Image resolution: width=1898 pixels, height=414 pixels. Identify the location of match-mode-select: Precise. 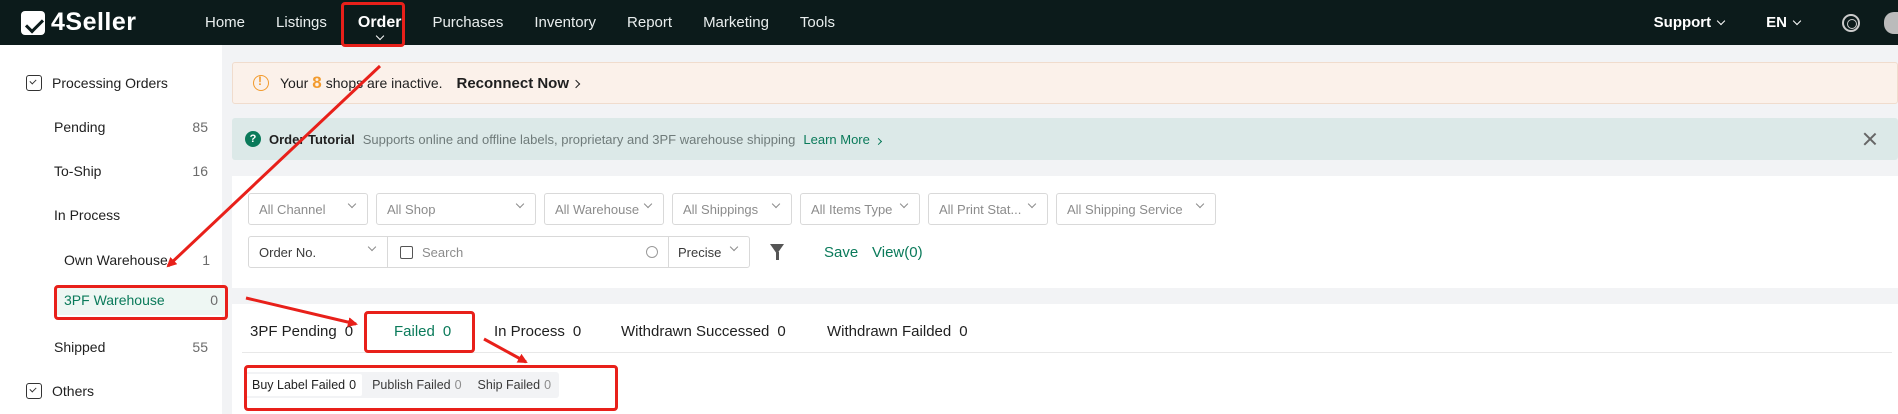
(709, 252).